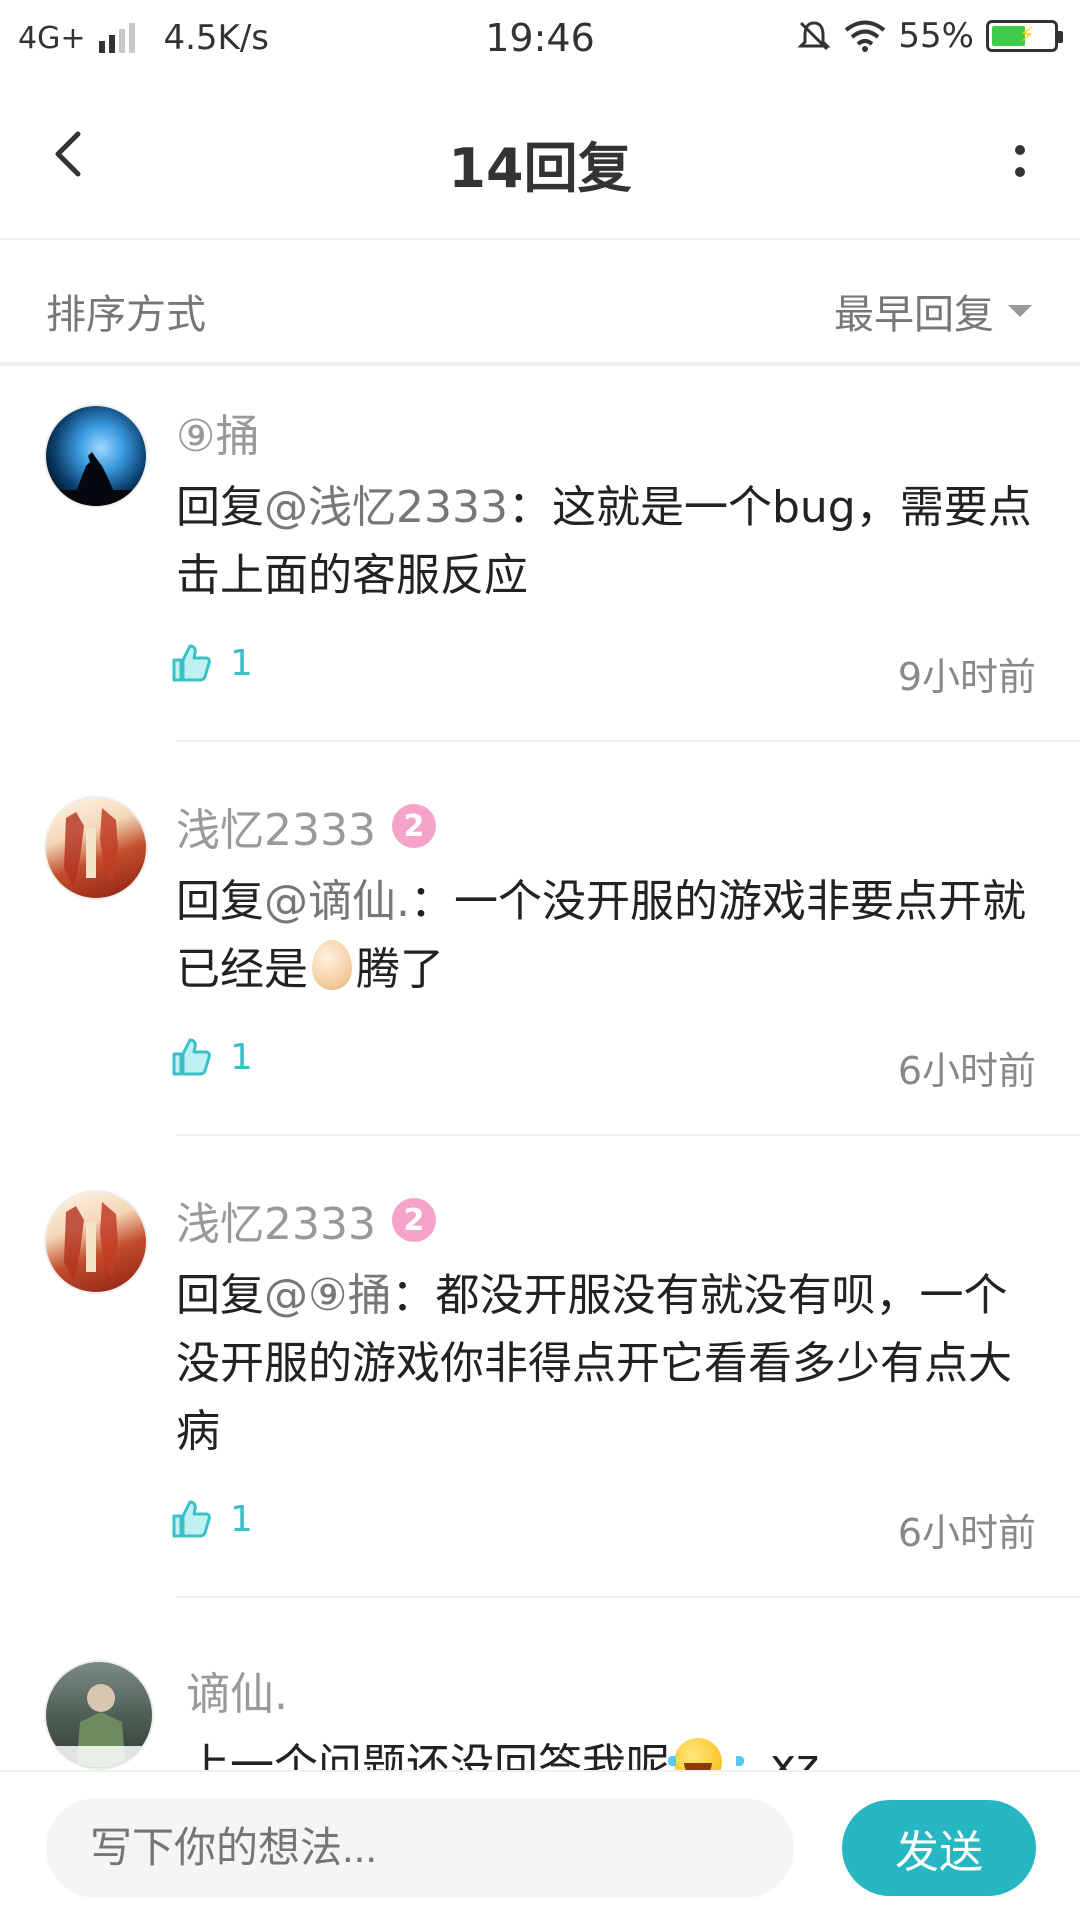 This screenshot has height=1920, width=1080. What do you see at coordinates (604, 541) in the screenshot?
I see `comment-text: 回复@浅忆2333：这就是一个bug，需要点击上面的客服反应` at bounding box center [604, 541].